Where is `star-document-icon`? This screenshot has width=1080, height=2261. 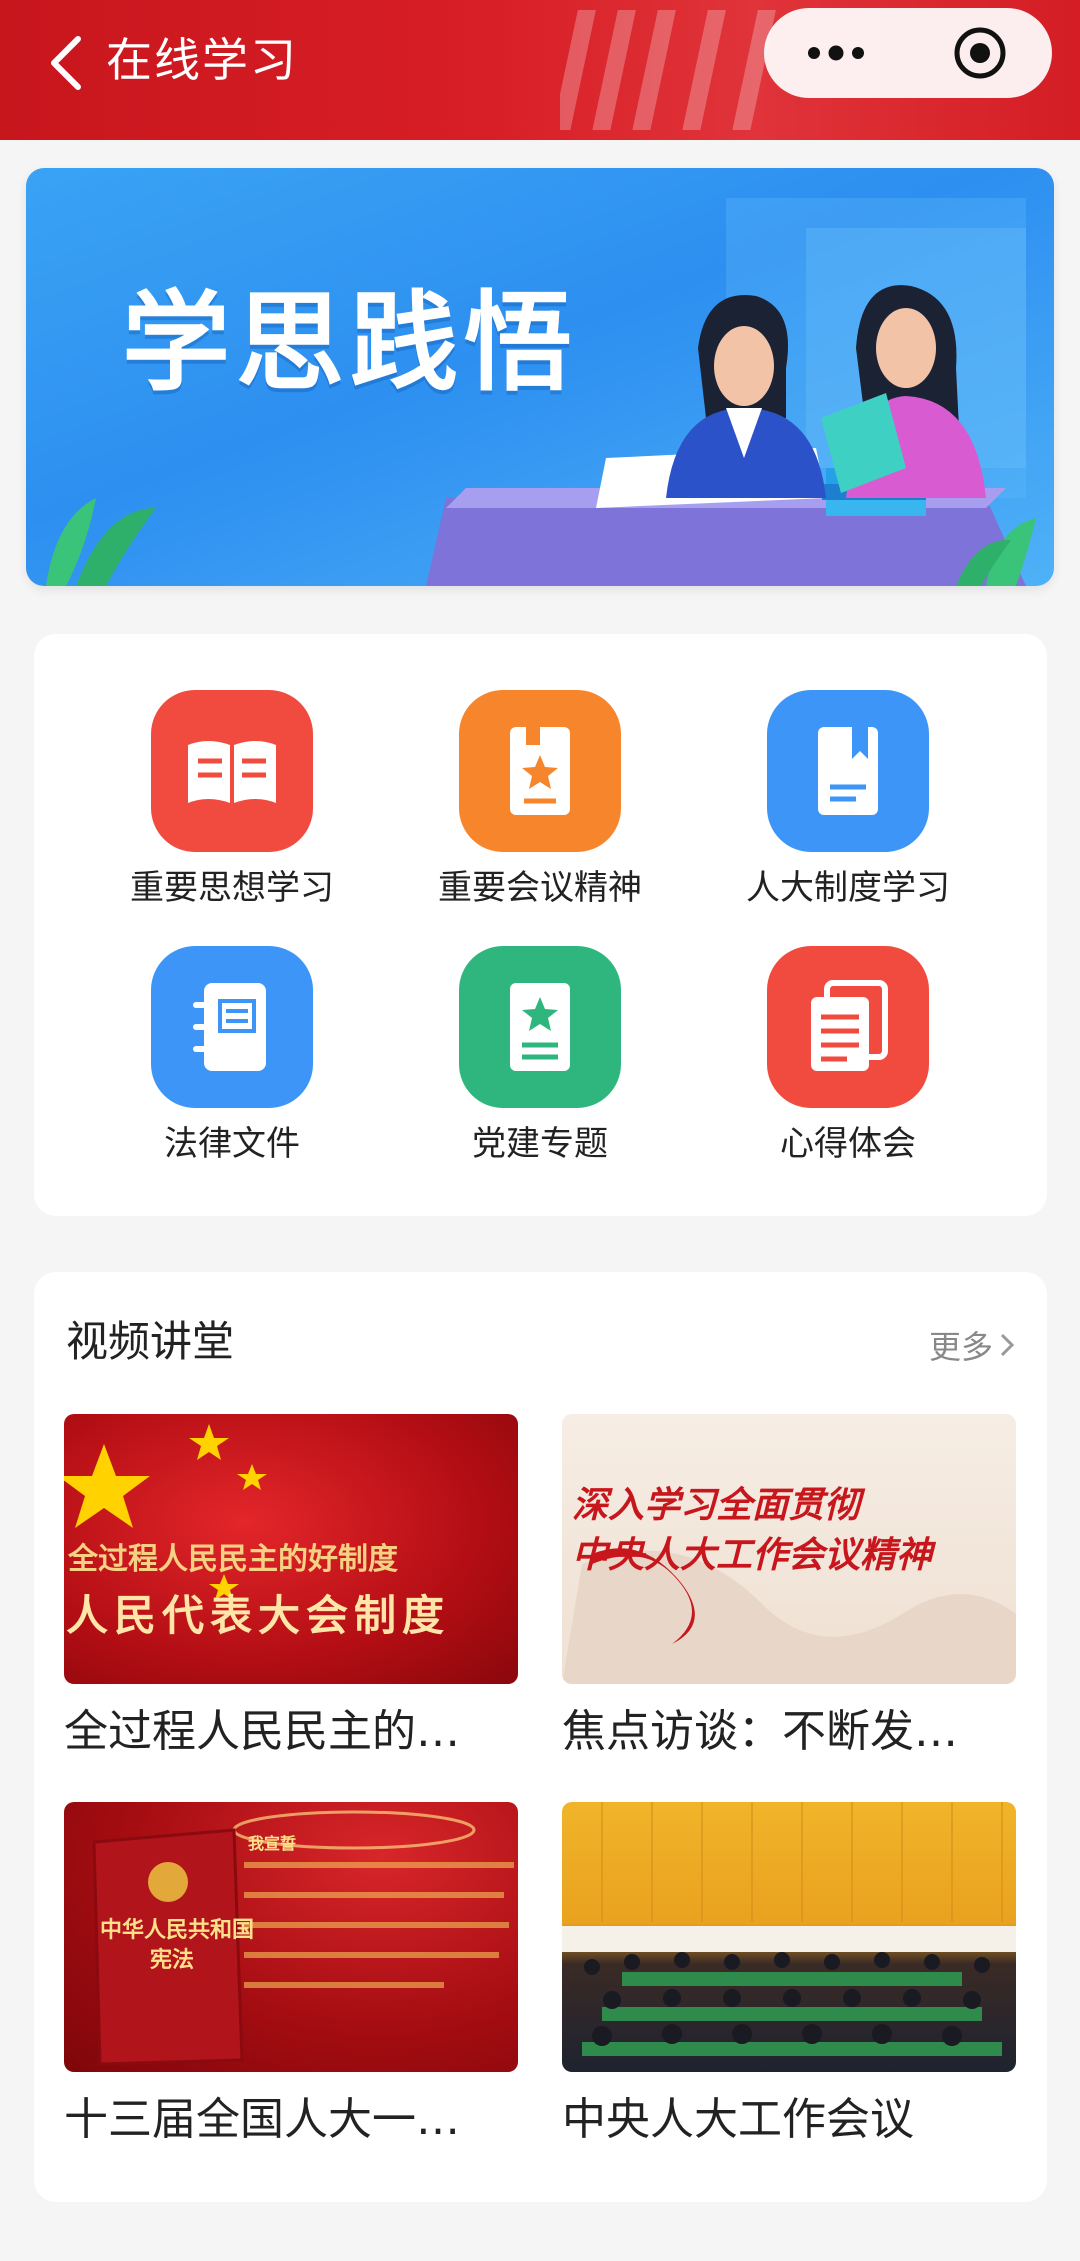 star-document-icon is located at coordinates (540, 1027).